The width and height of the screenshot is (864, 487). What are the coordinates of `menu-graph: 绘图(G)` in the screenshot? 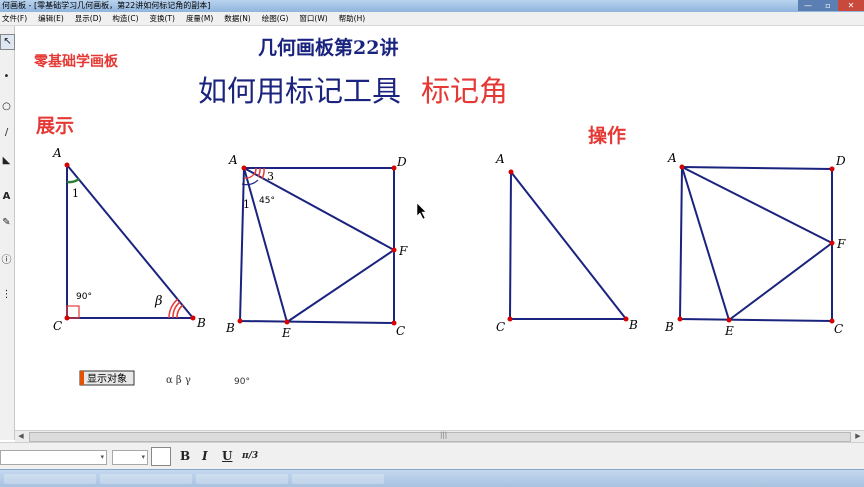 It's located at (275, 18).